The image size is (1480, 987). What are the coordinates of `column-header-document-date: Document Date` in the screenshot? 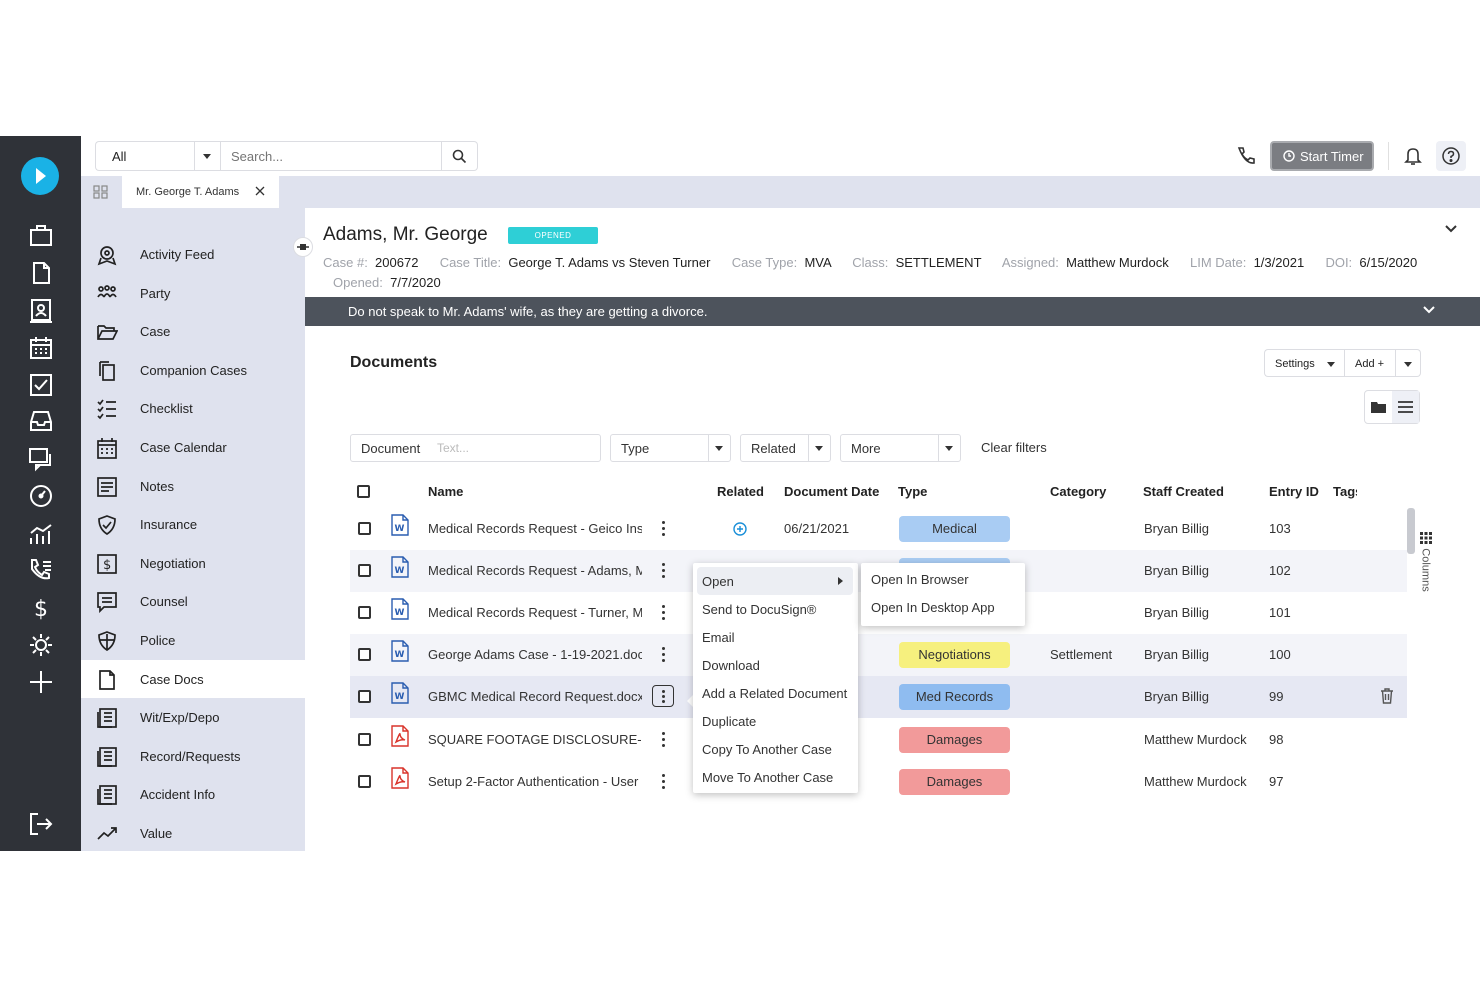 It's located at (831, 491).